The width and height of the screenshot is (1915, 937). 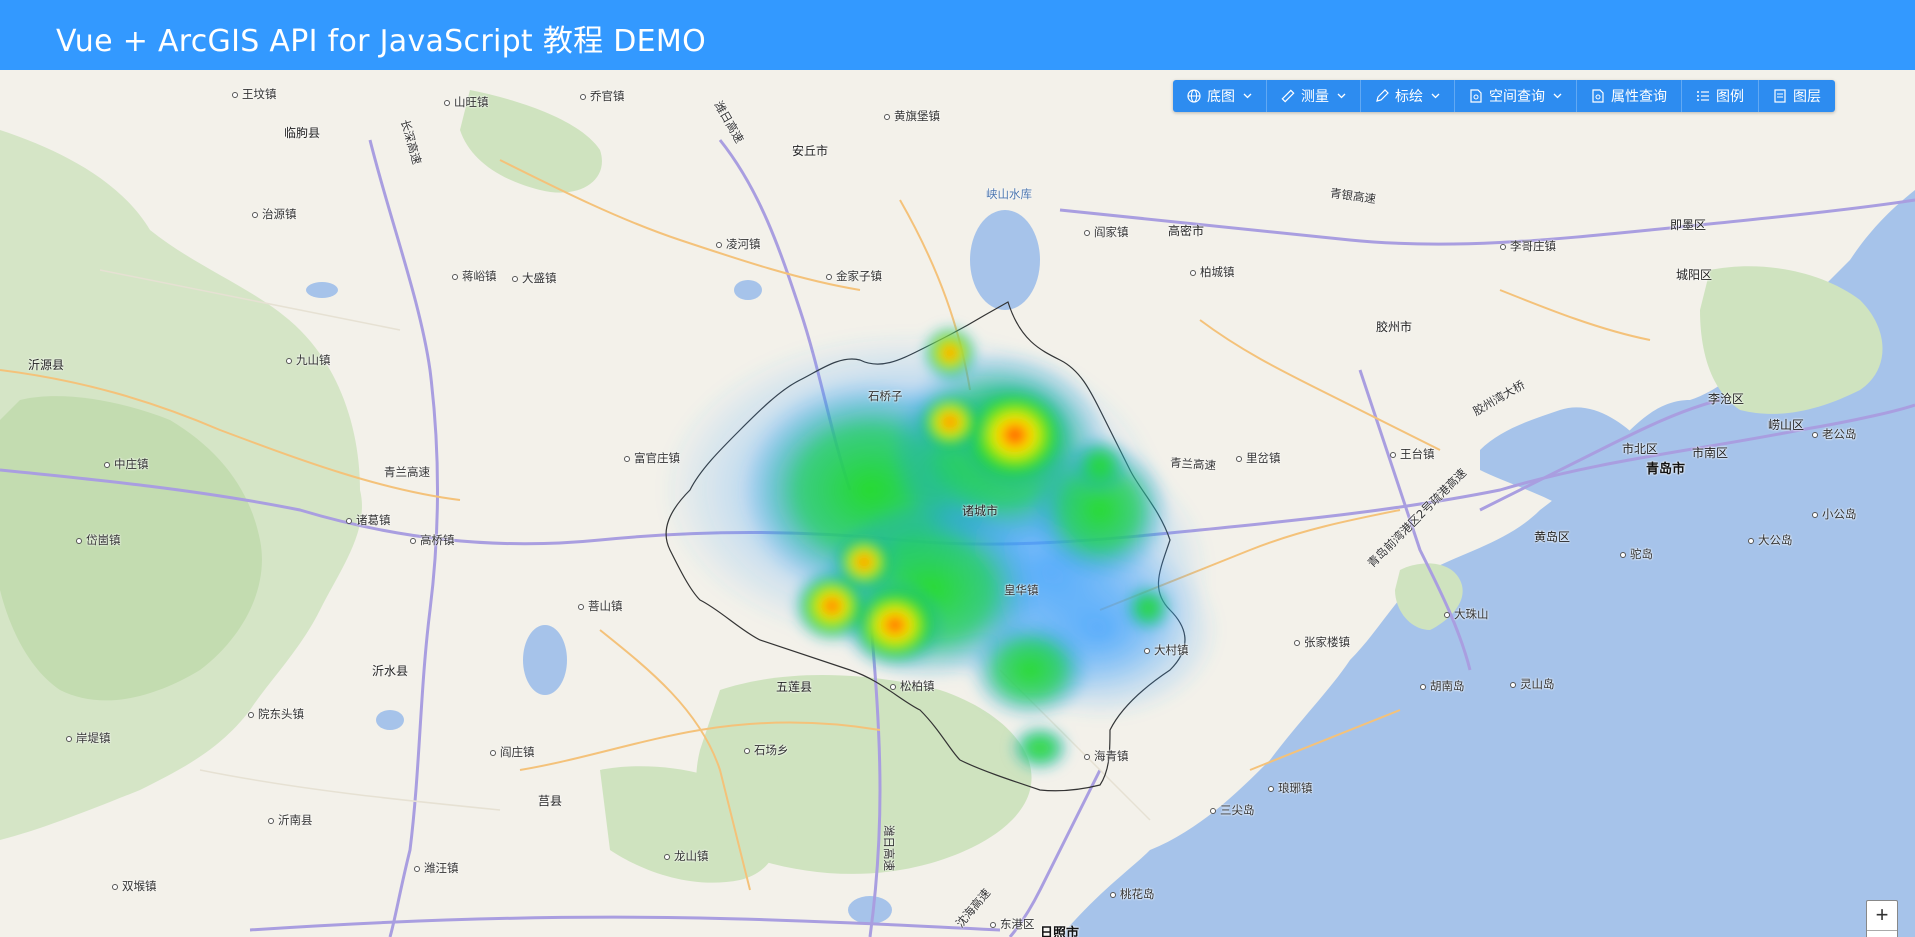 What do you see at coordinates (794, 687) in the screenshot?
I see `map-label: 五莲县` at bounding box center [794, 687].